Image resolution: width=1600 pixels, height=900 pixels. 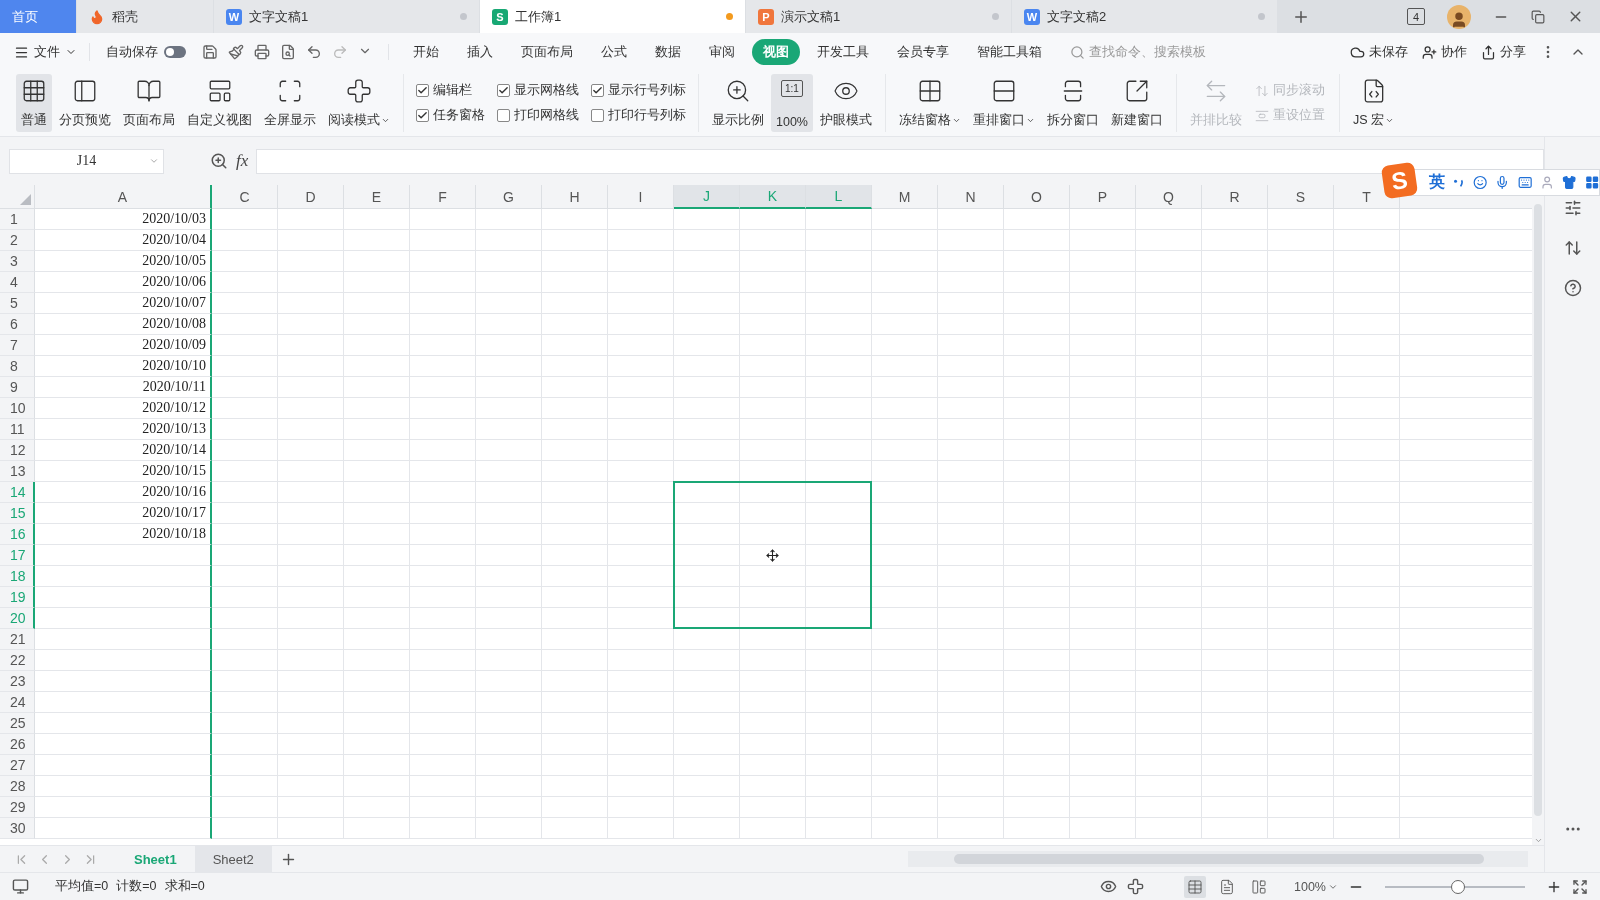 What do you see at coordinates (123, 513) in the screenshot?
I see `table-cell: 2020/10/17` at bounding box center [123, 513].